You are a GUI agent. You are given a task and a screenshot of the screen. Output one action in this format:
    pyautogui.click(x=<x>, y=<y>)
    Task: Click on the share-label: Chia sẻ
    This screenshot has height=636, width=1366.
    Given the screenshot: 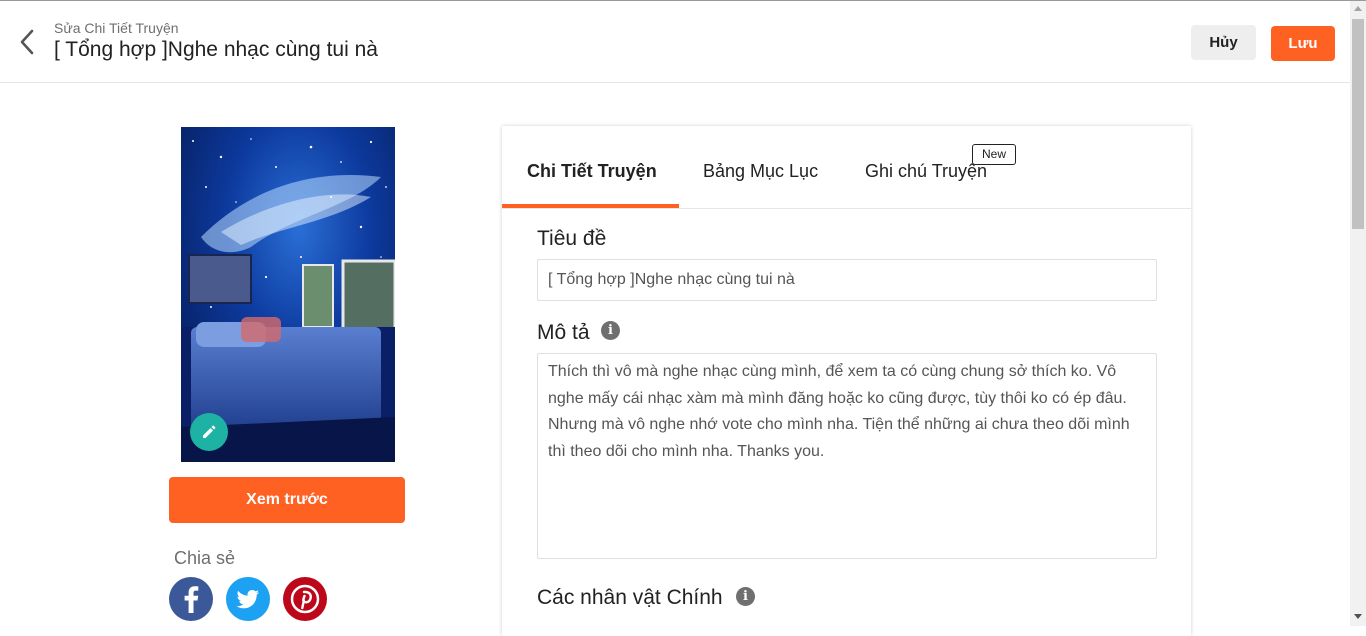 What is the action you would take?
    pyautogui.click(x=205, y=558)
    